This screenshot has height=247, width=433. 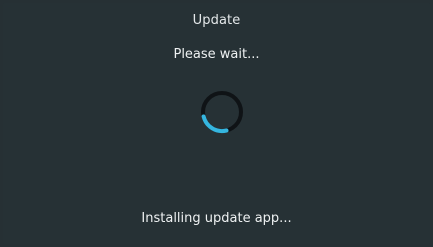 I want to click on spinner-progress-arc, so click(x=215, y=123).